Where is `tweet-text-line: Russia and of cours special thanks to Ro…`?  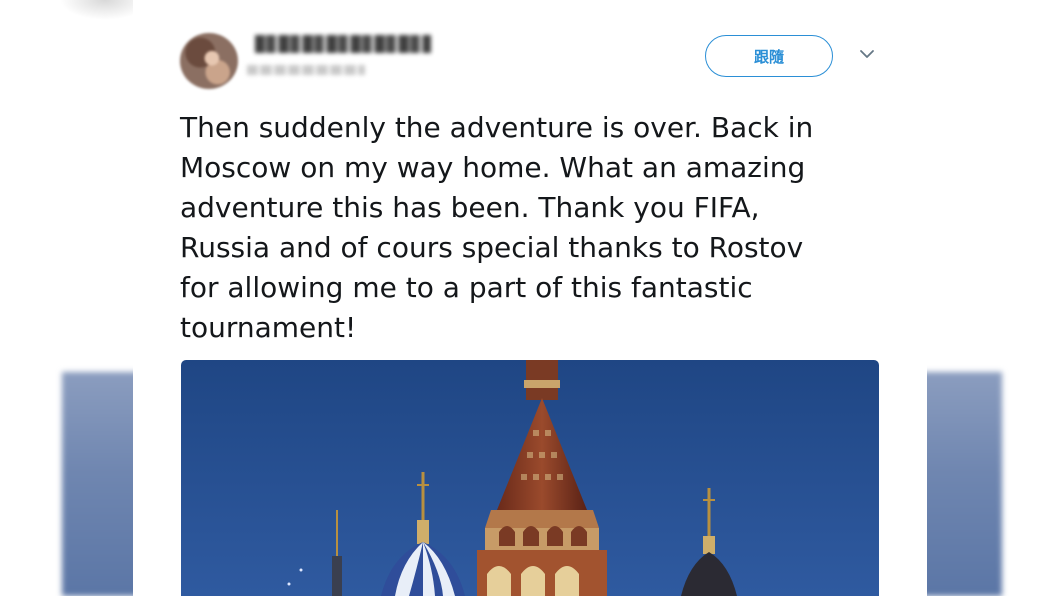
tweet-text-line: Russia and of cours special thanks to Ro… is located at coordinates (492, 247).